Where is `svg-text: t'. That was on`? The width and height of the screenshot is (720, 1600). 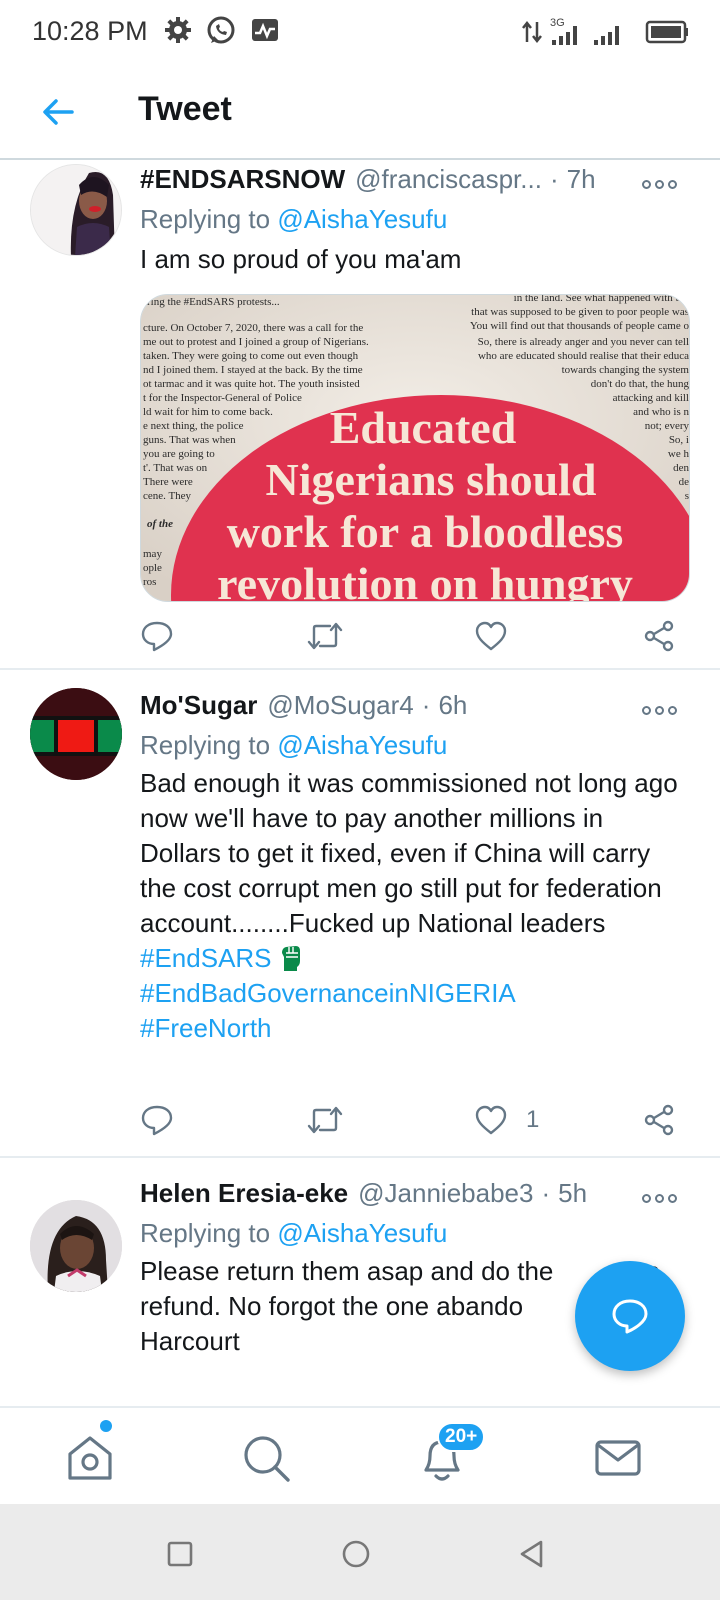
svg-text: t'. That was on is located at coordinates (175, 468).